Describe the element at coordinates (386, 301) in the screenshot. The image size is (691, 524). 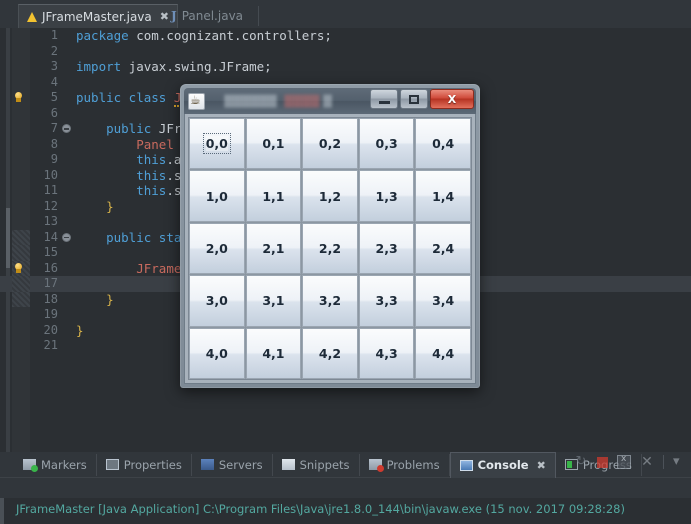
I see `grid-button-3-3: 3,3` at that location.